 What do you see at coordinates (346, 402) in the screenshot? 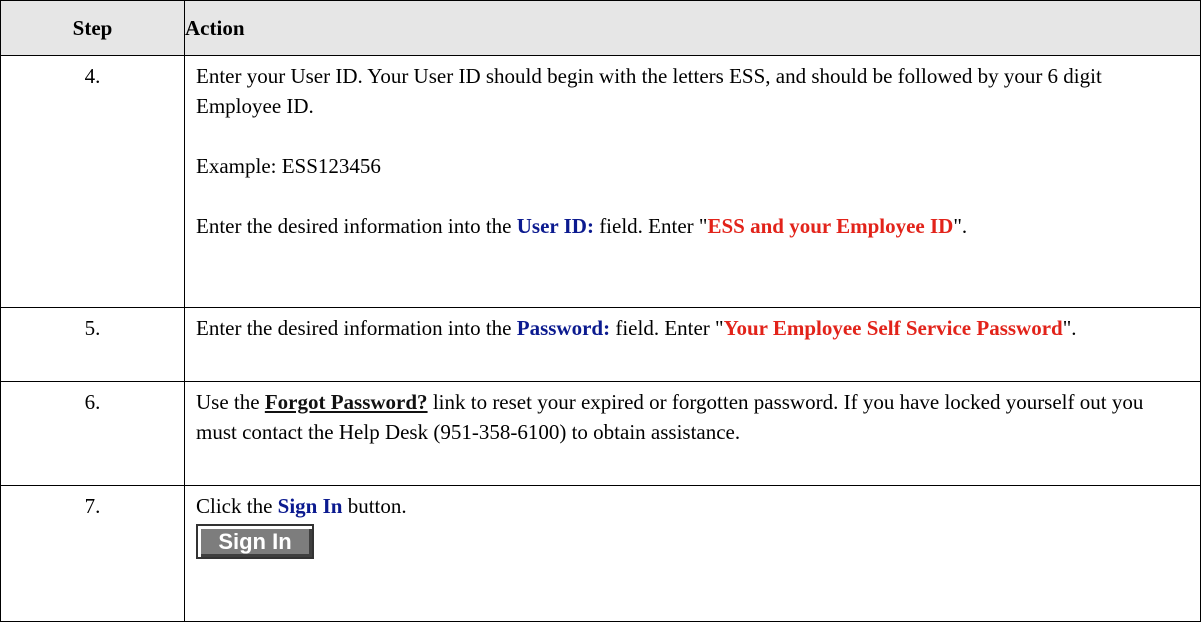
I see `forgot-password-link: Forgot Password?` at bounding box center [346, 402].